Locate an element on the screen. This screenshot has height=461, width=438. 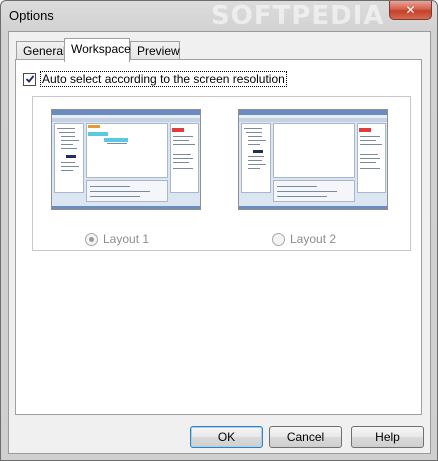
close-button: ✕ is located at coordinates (410, 10).